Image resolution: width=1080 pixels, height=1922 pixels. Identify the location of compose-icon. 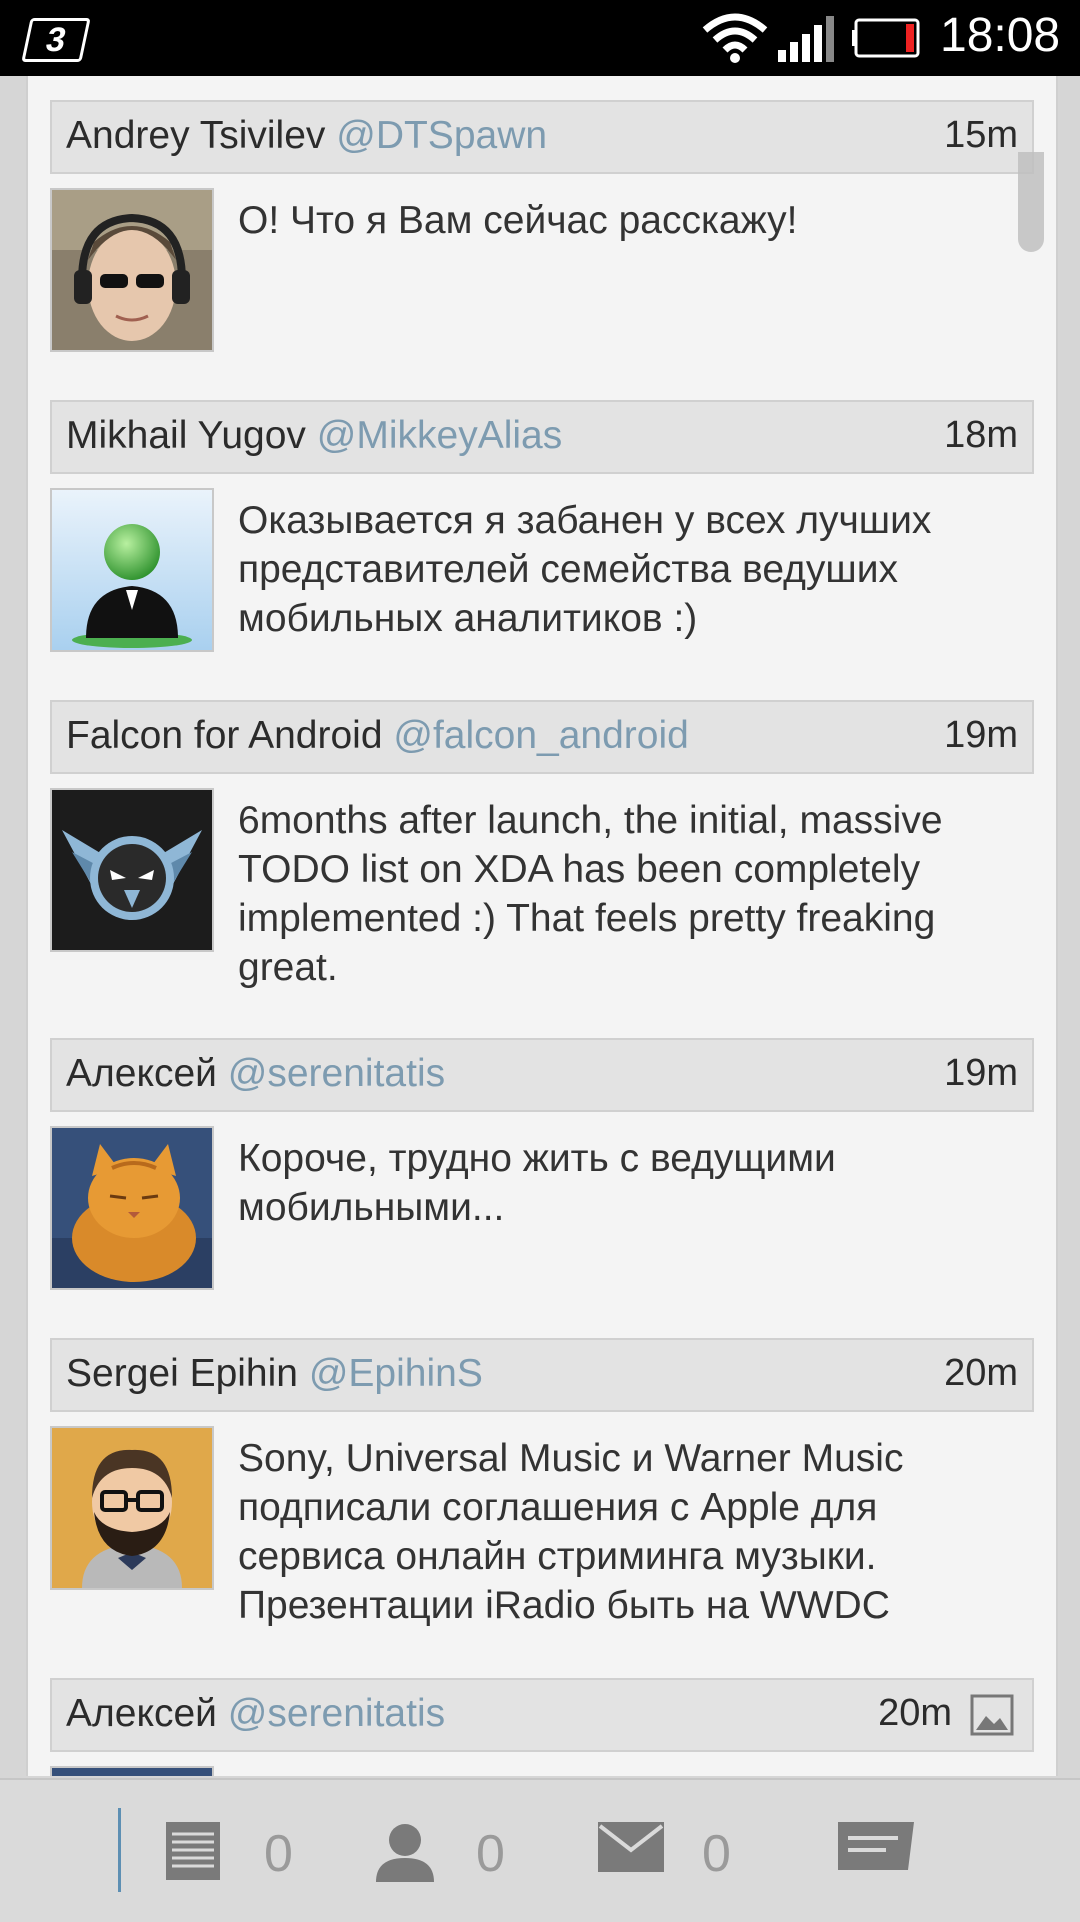
(876, 1847).